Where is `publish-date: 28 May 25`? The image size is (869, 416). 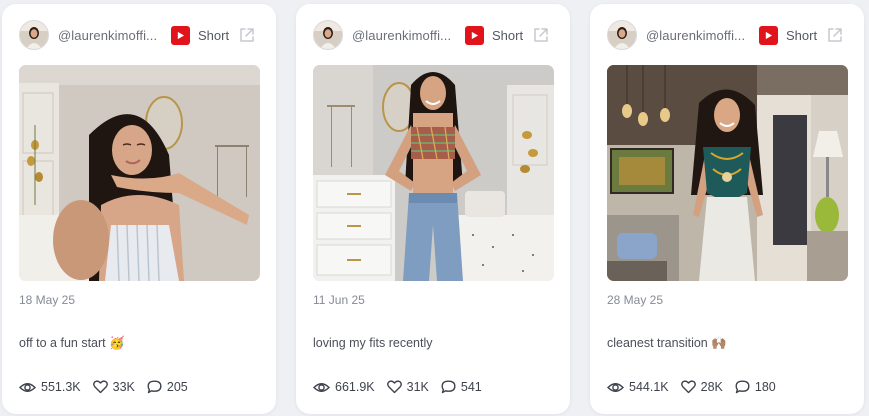 publish-date: 28 May 25 is located at coordinates (635, 300).